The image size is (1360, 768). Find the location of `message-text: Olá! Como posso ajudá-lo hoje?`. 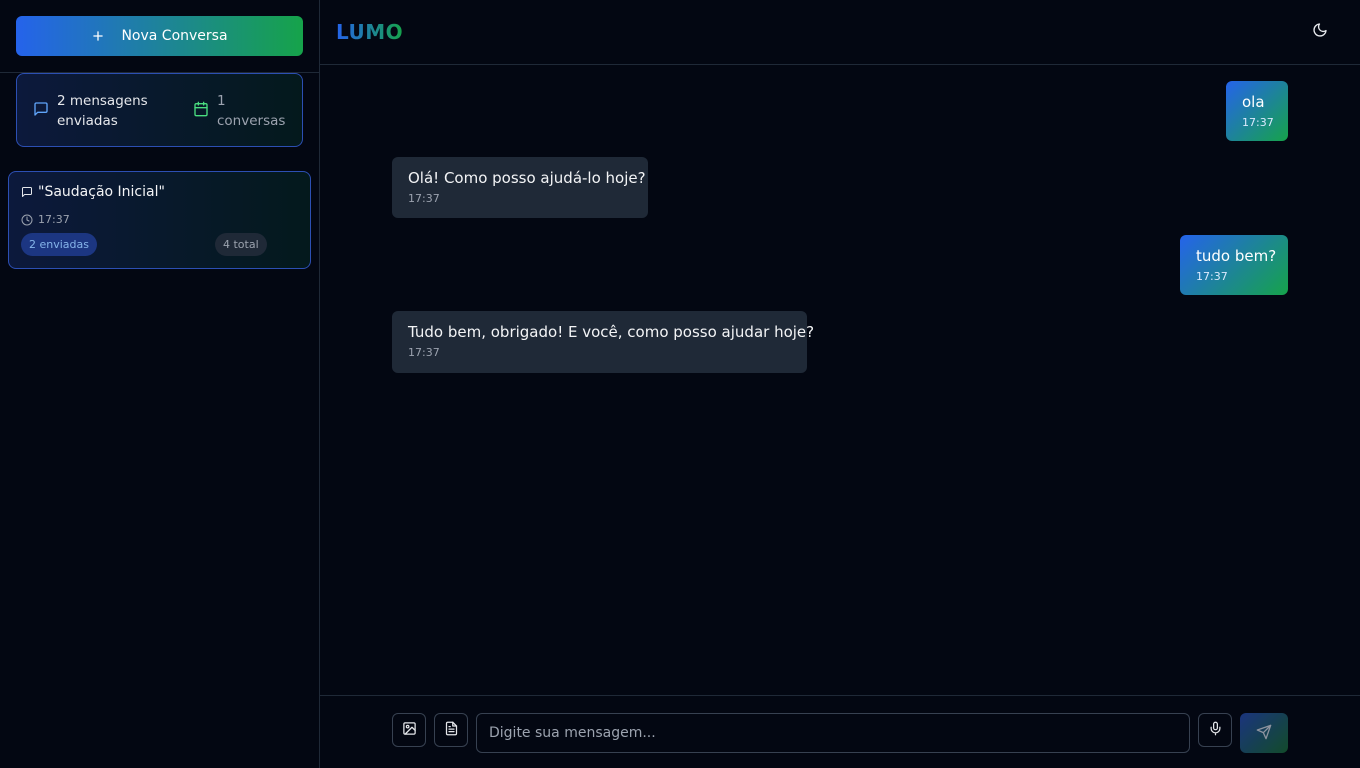

message-text: Olá! Como posso ajudá-lo hoje? is located at coordinates (527, 178).